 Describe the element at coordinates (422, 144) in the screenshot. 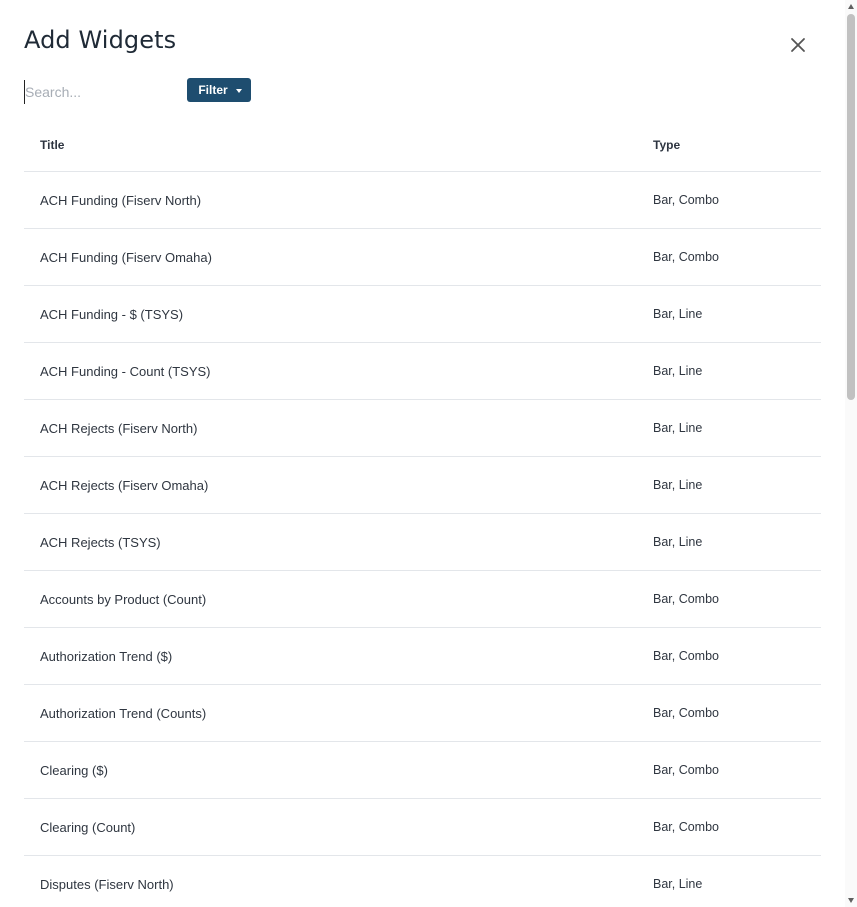

I see `table-header: Title Type` at that location.